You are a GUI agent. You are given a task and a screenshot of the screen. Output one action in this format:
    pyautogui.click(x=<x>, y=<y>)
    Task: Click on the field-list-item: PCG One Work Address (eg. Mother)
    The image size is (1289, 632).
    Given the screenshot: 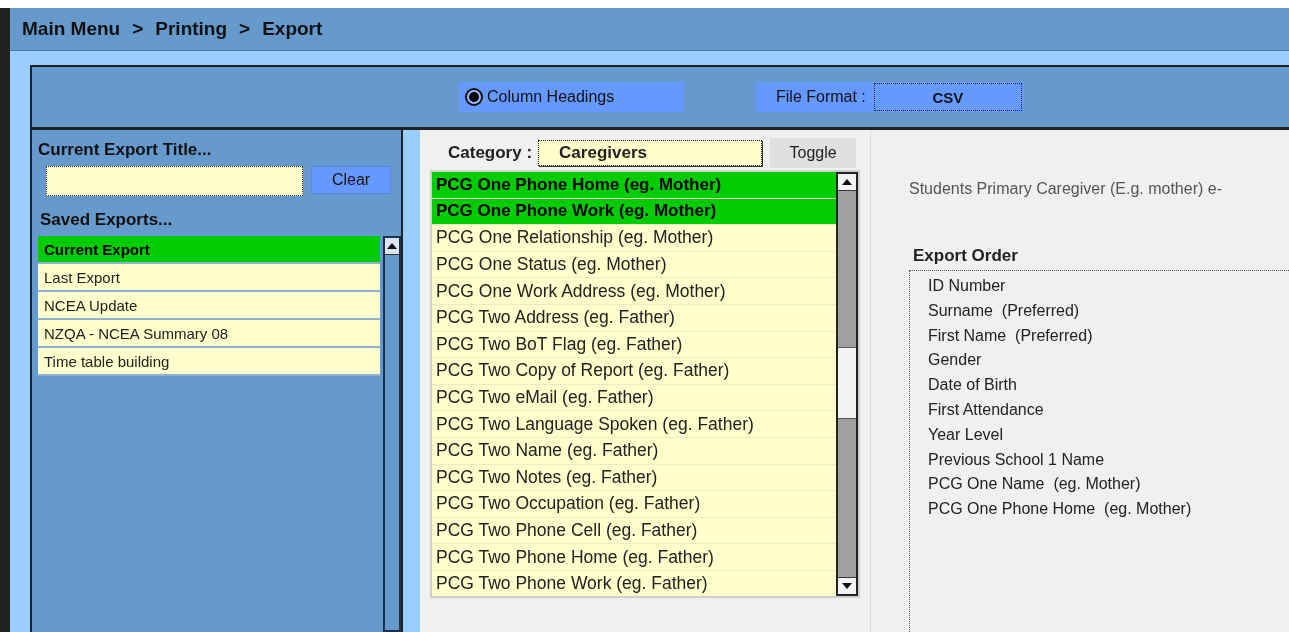 What is the action you would take?
    pyautogui.click(x=634, y=291)
    